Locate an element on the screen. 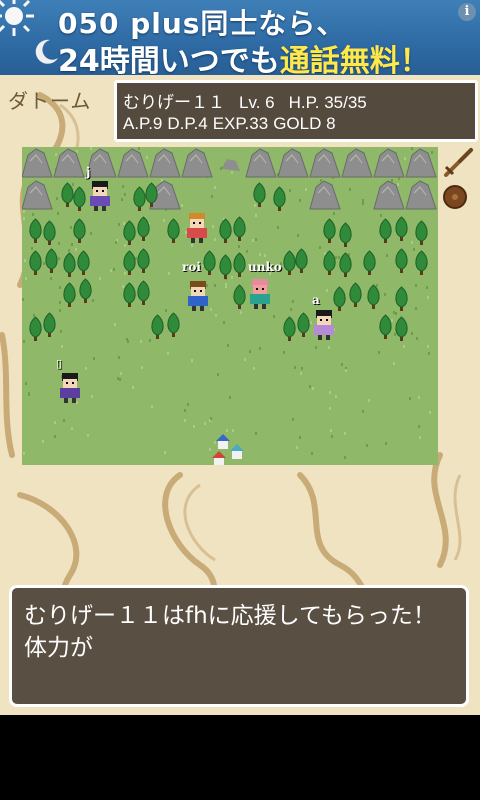  message-line-1: むりげー１１はfhに応援してもらった！ is located at coordinates (230, 616).